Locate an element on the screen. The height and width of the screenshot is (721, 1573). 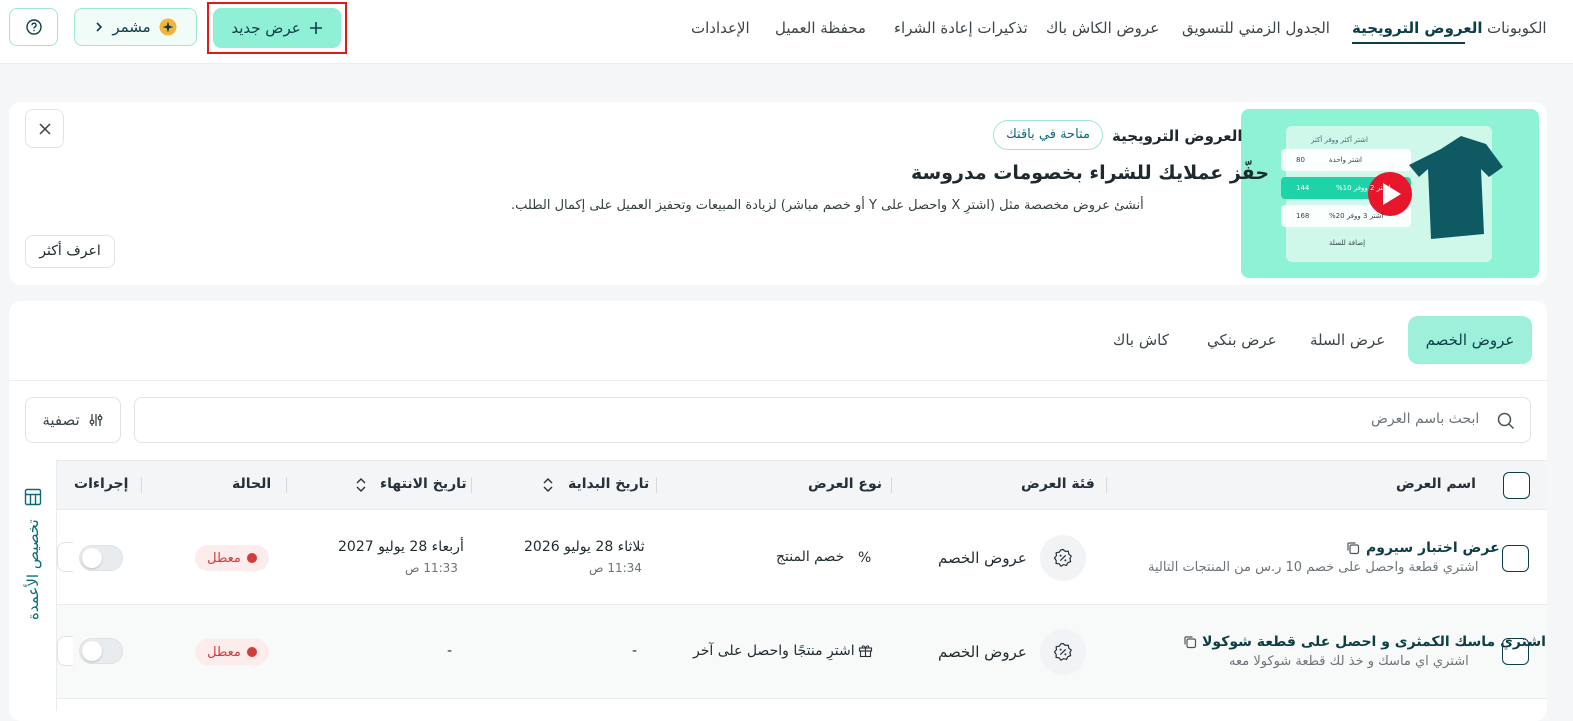
sparkle-icon is located at coordinates (168, 27).